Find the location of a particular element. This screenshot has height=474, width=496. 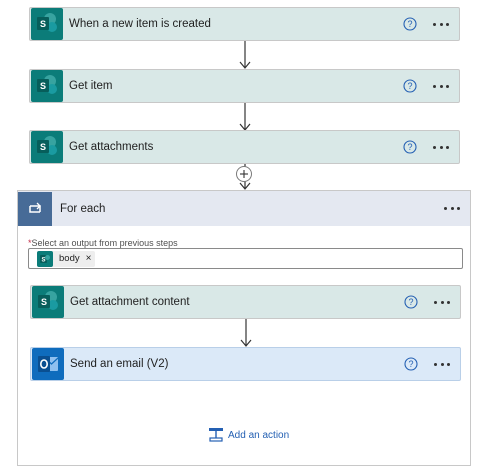

add-action-icon is located at coordinates (216, 435).